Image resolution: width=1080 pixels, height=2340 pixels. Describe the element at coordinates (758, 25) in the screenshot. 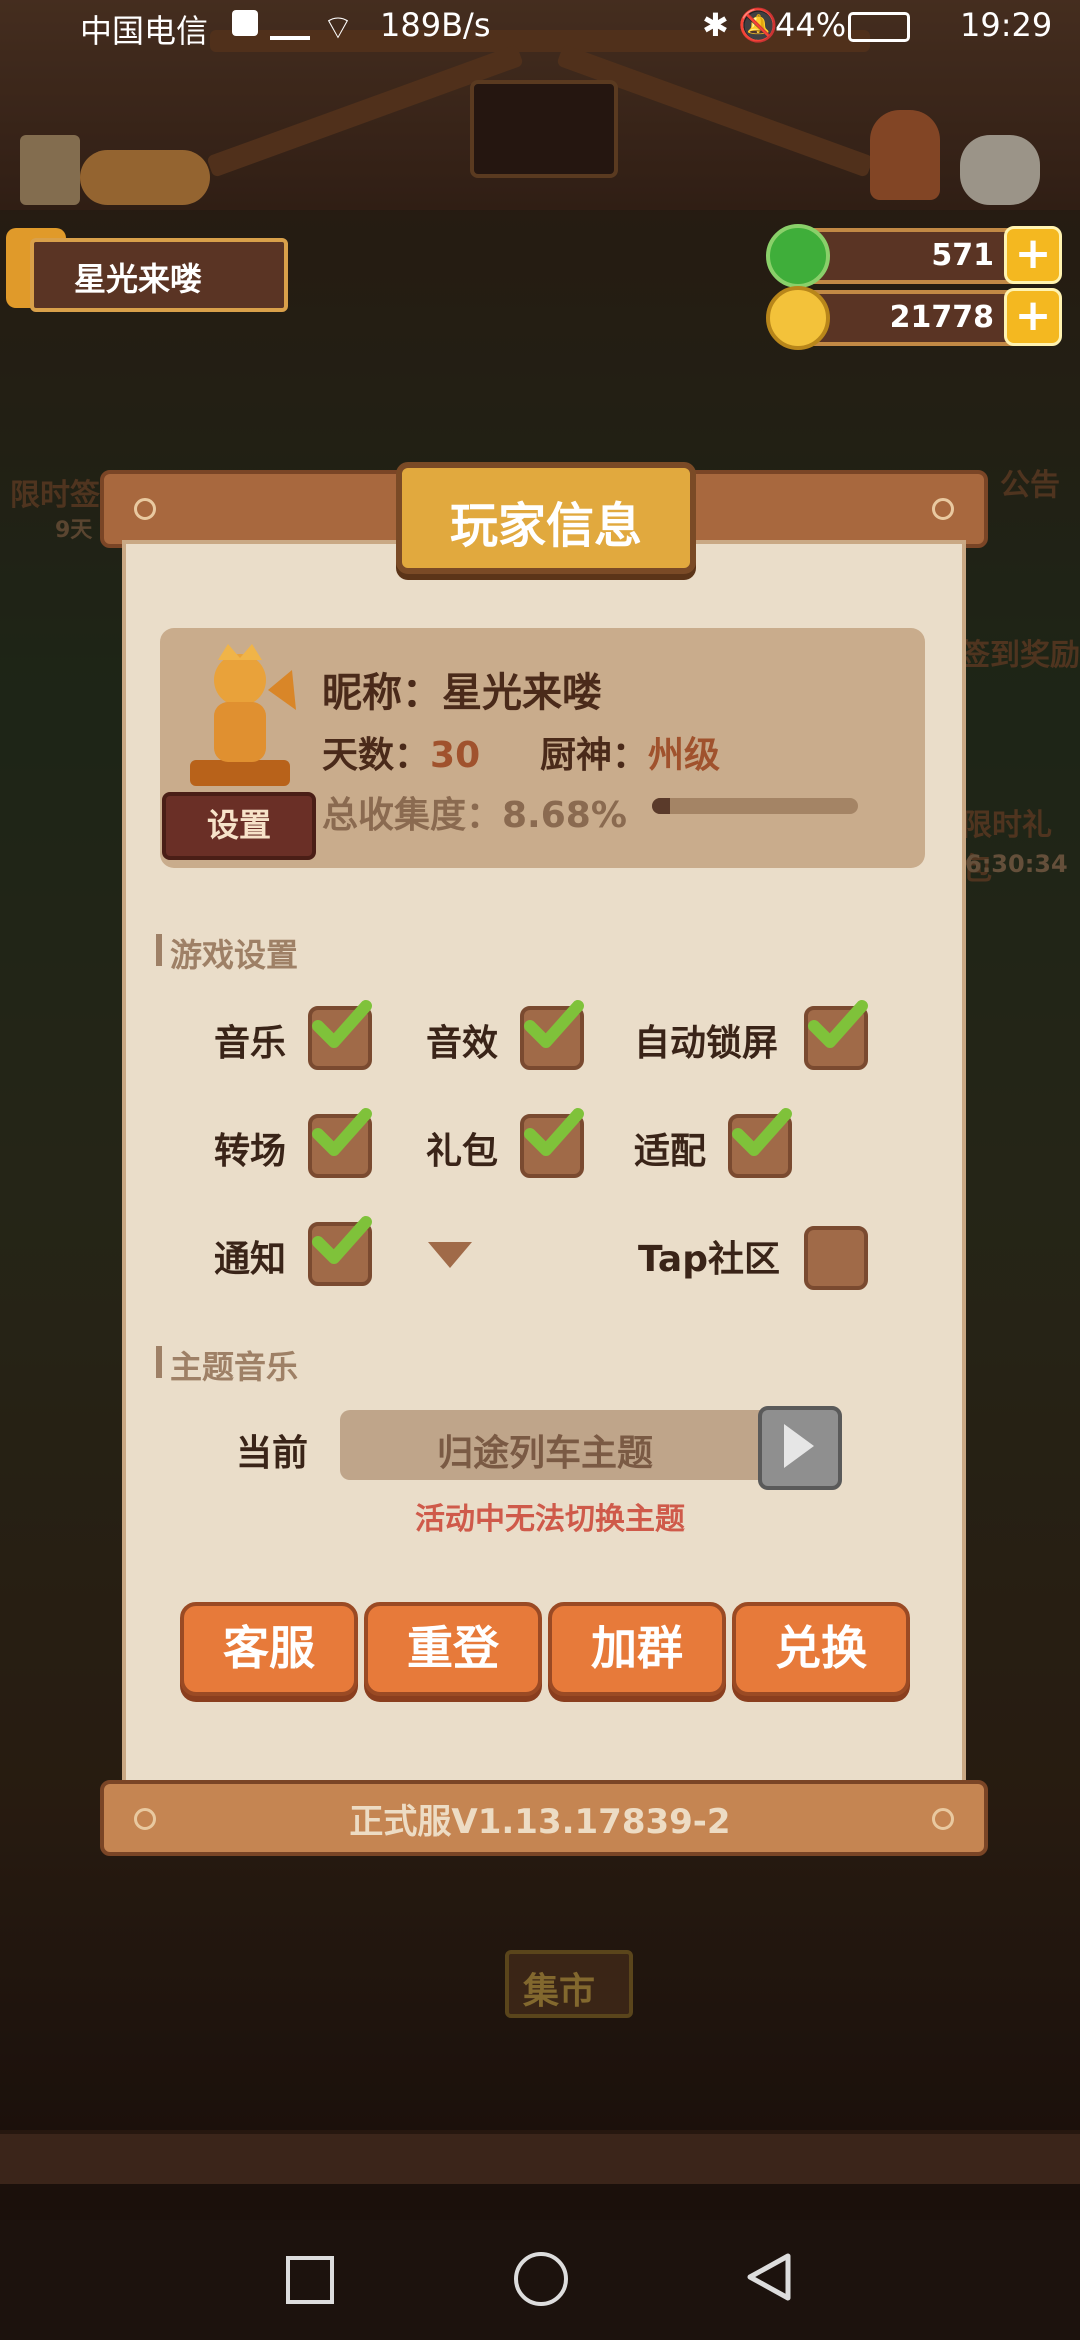

I see `mute-icon: 🔕` at that location.